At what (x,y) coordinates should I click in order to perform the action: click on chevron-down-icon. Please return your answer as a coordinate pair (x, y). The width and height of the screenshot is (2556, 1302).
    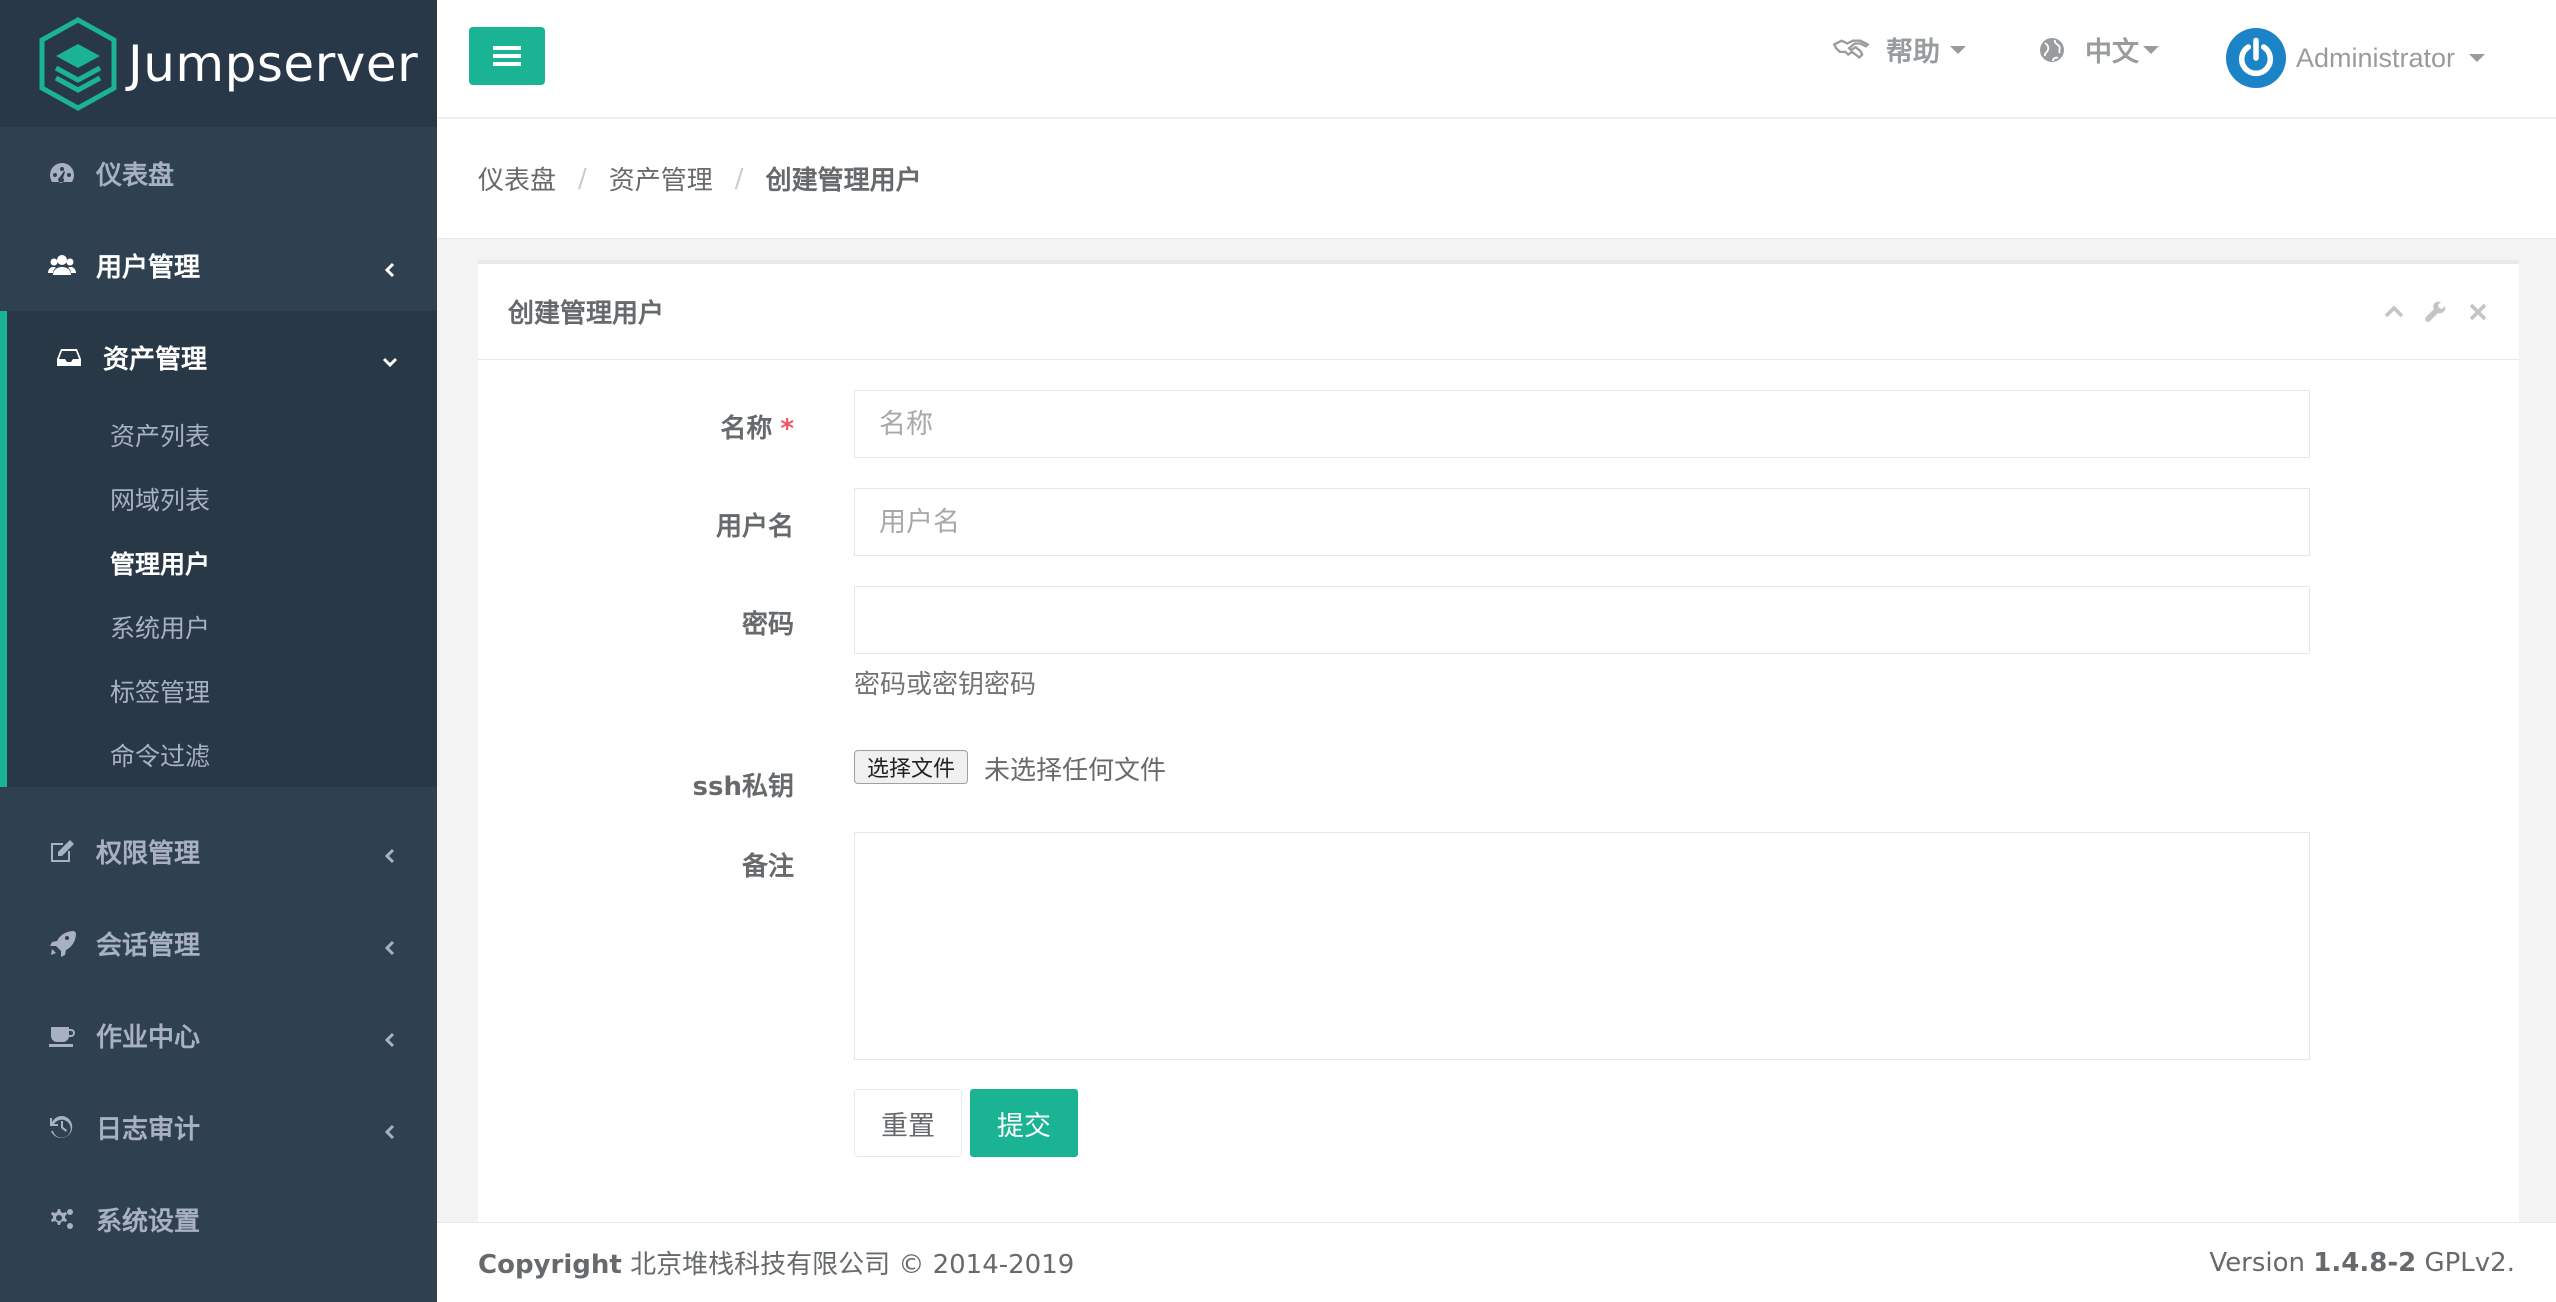
    Looking at the image, I should click on (390, 358).